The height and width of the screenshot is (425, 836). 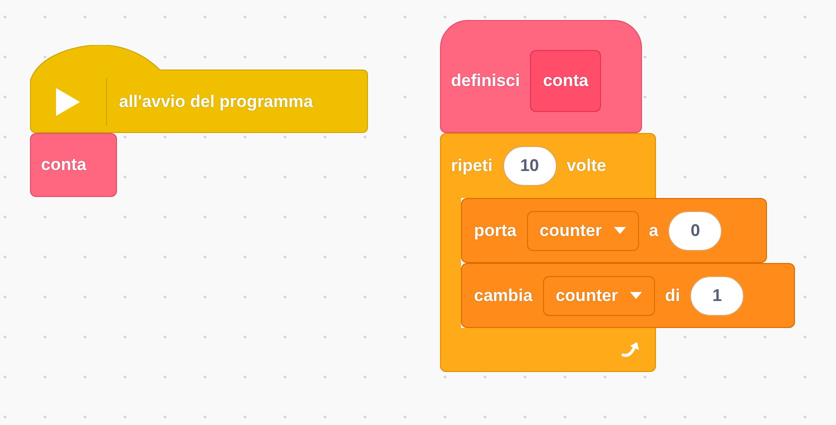 What do you see at coordinates (68, 102) in the screenshot?
I see `play-icon` at bounding box center [68, 102].